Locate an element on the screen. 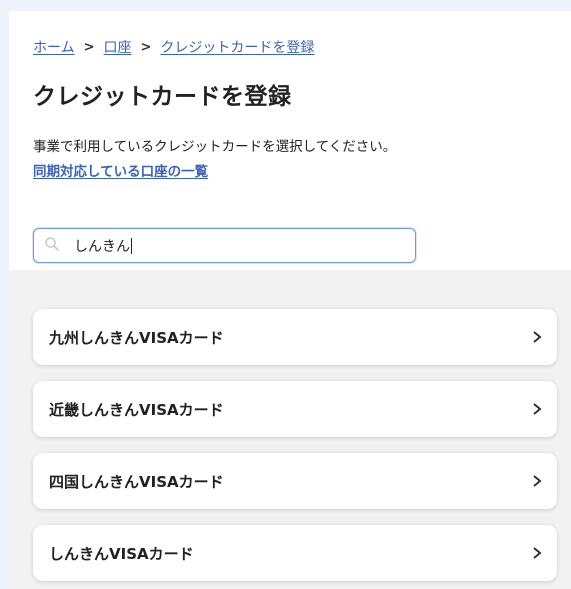 Image resolution: width=571 pixels, height=589 pixels. list-item-label: しんきんVISAカード is located at coordinates (121, 553).